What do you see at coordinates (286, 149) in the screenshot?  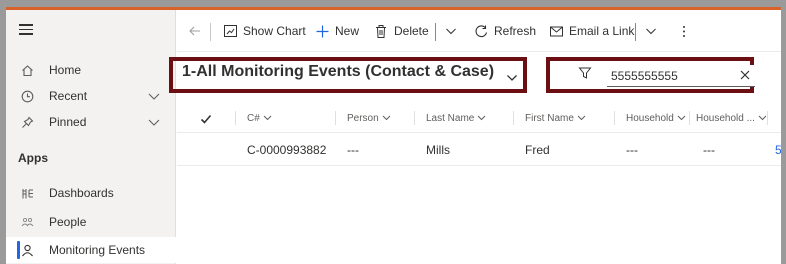 I see `cell-c-number: C-0000993882` at bounding box center [286, 149].